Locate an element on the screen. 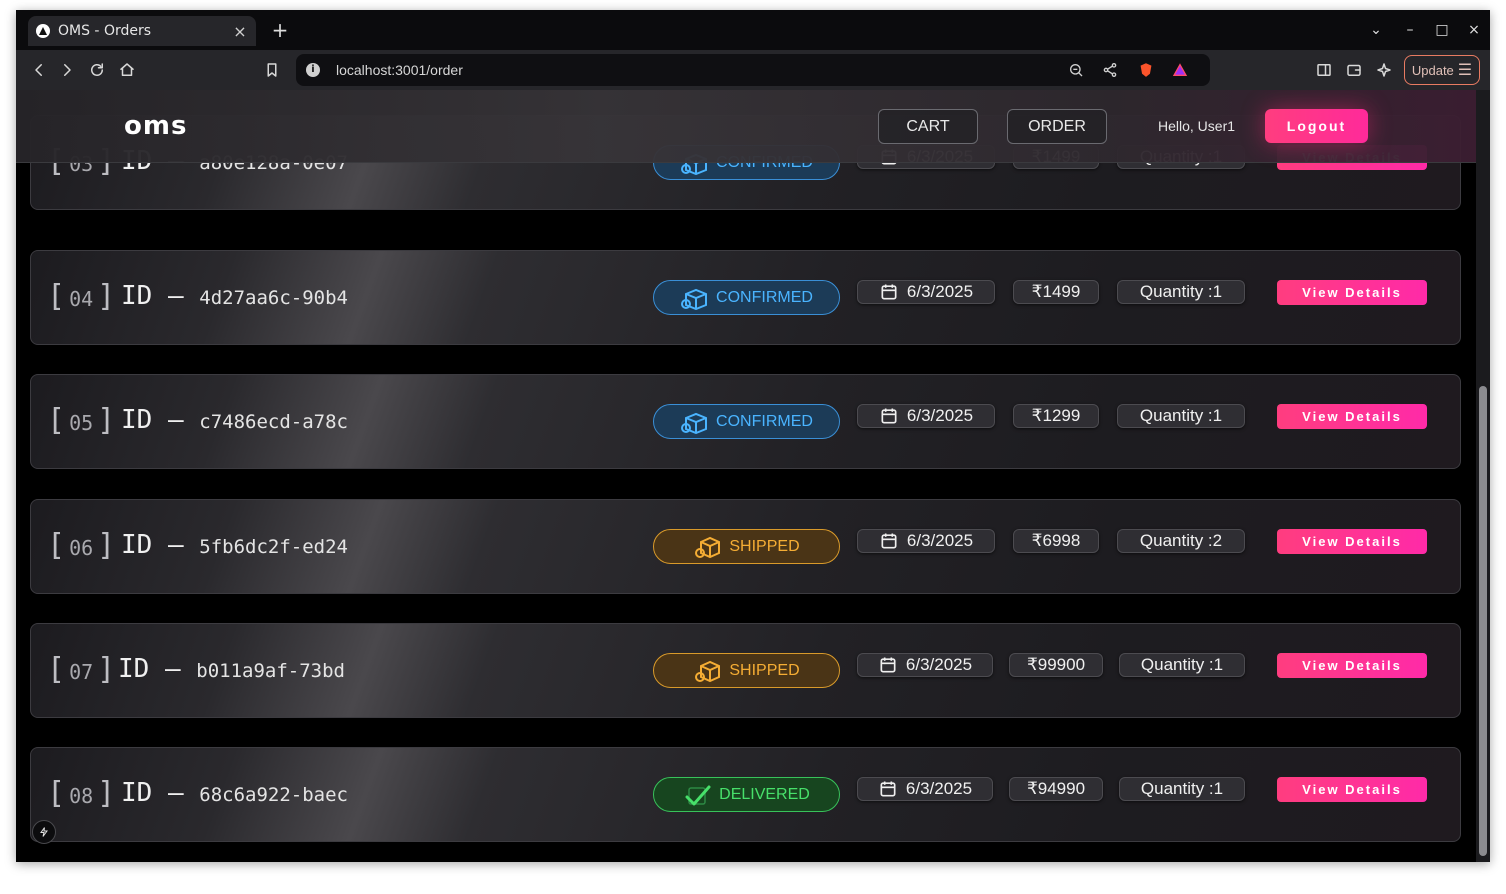 The height and width of the screenshot is (894, 1506). order-id: ID – 68c6a922-baec is located at coordinates (234, 793).